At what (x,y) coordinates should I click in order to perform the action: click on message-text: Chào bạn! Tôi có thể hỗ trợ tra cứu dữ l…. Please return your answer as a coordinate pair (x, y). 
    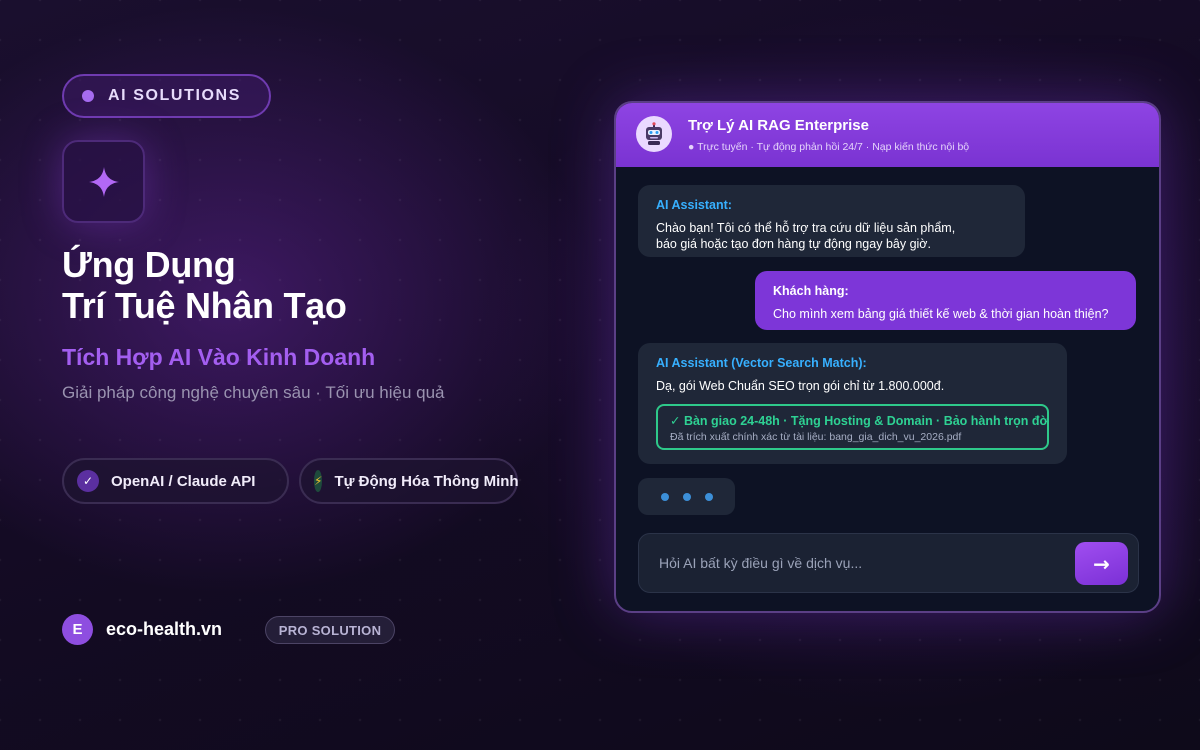
    Looking at the image, I should click on (831, 236).